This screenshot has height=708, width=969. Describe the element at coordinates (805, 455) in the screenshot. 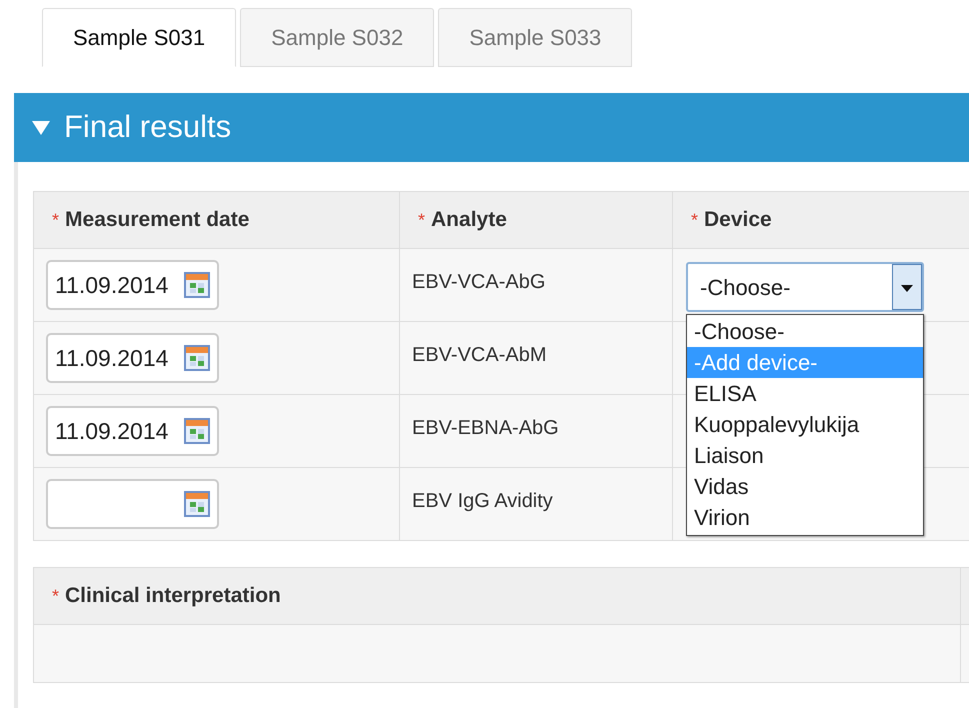

I see `dropdown-option: Liaison` at that location.